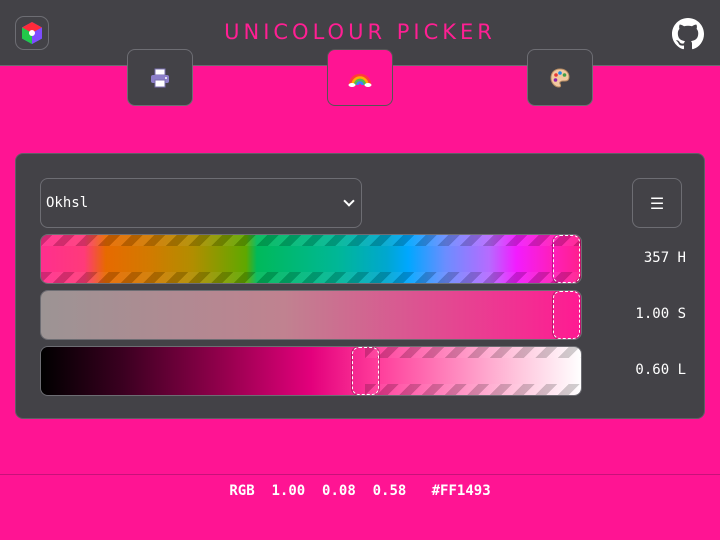 The image size is (720, 540). I want to click on github-icon, so click(688, 34).